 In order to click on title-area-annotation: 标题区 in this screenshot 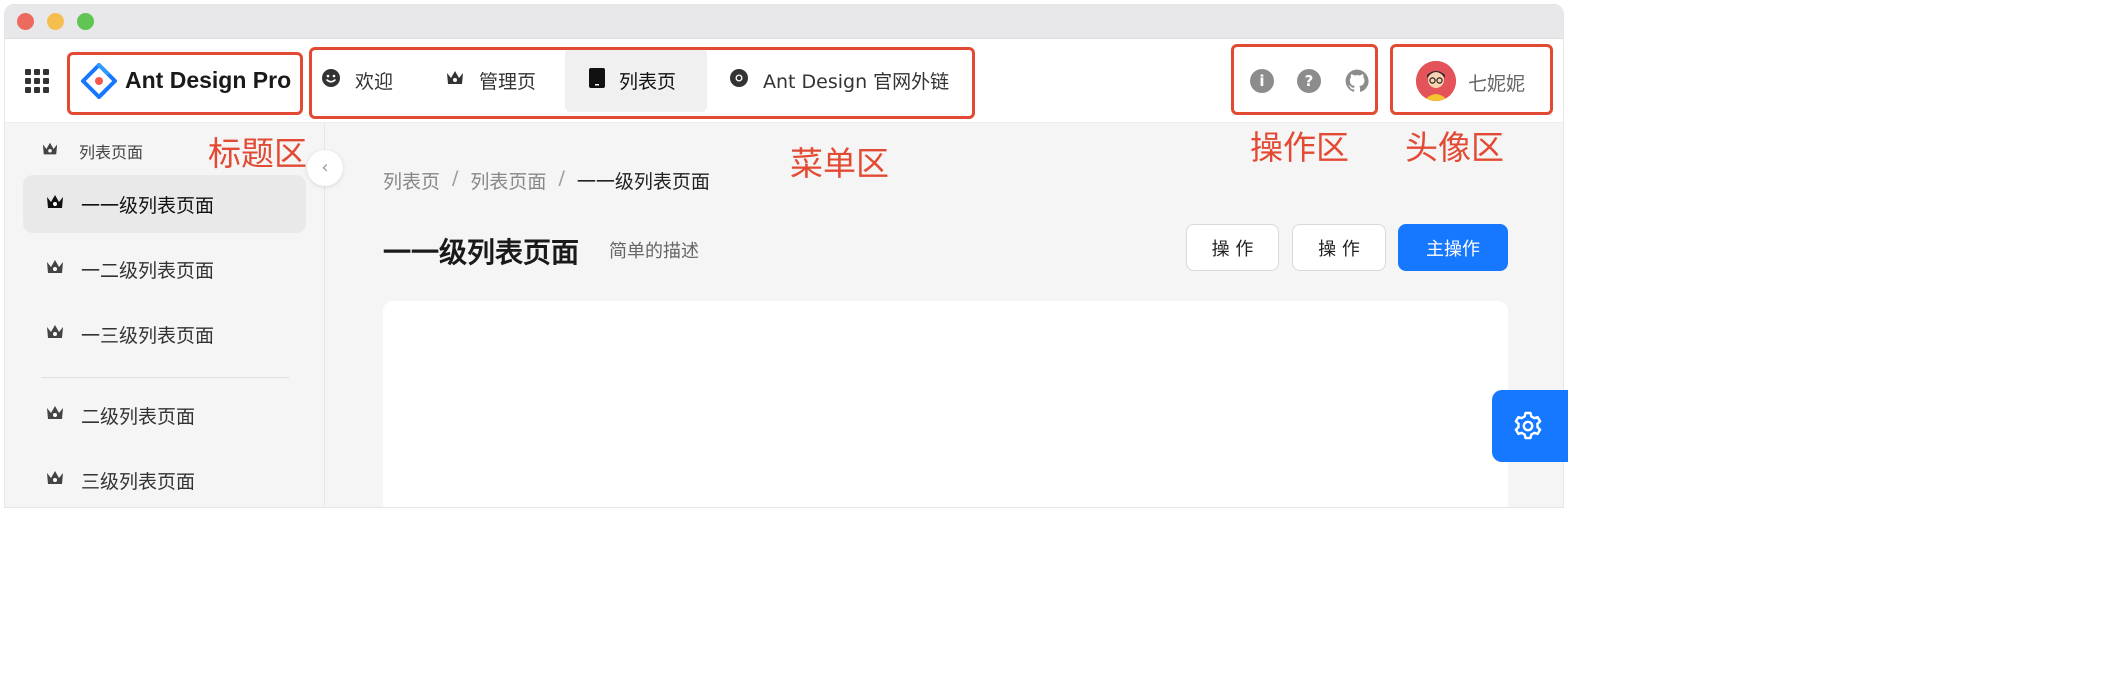, I will do `click(257, 153)`.